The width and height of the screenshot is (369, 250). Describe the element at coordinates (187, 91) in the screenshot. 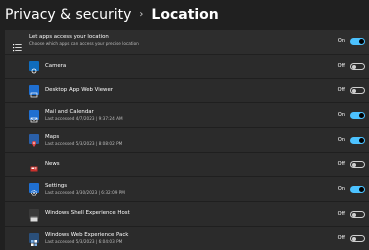

I see `app-row-desktop-app-web-viewer: Desktop App Web Viewer Off` at that location.